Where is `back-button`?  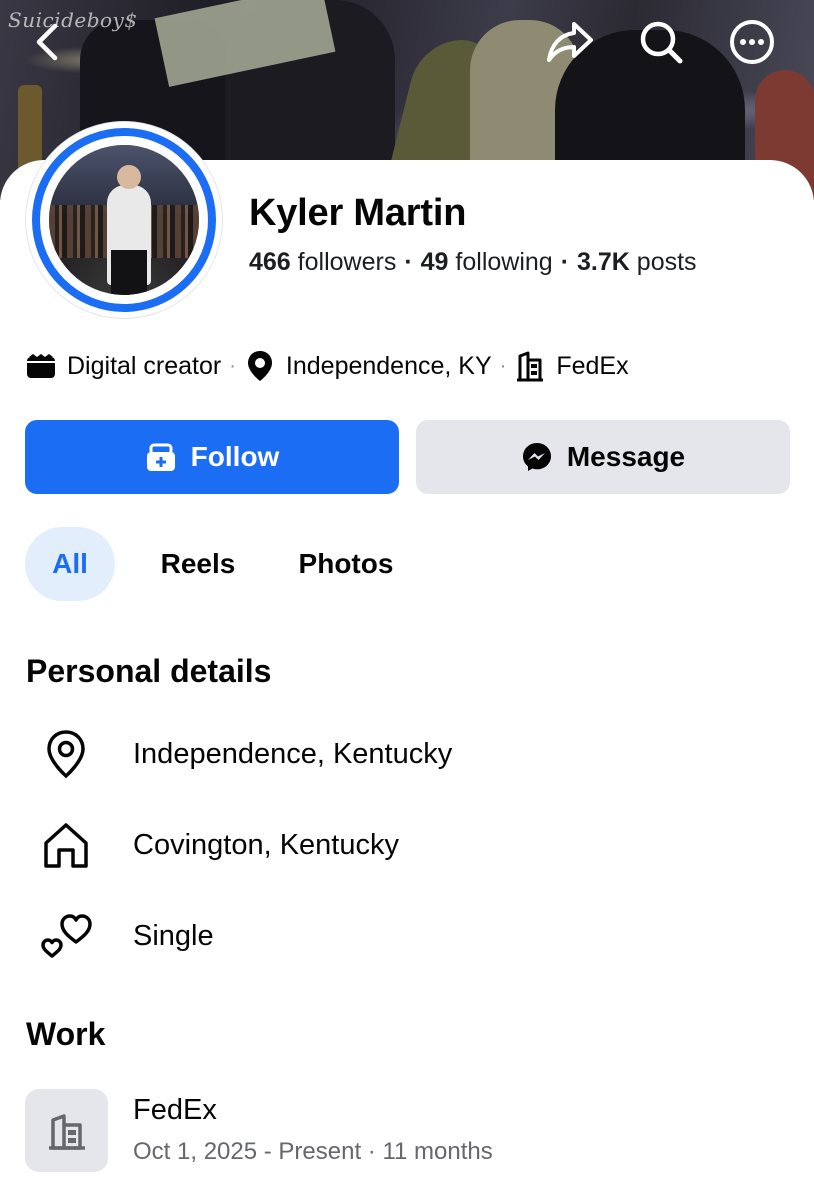 back-button is located at coordinates (48, 42).